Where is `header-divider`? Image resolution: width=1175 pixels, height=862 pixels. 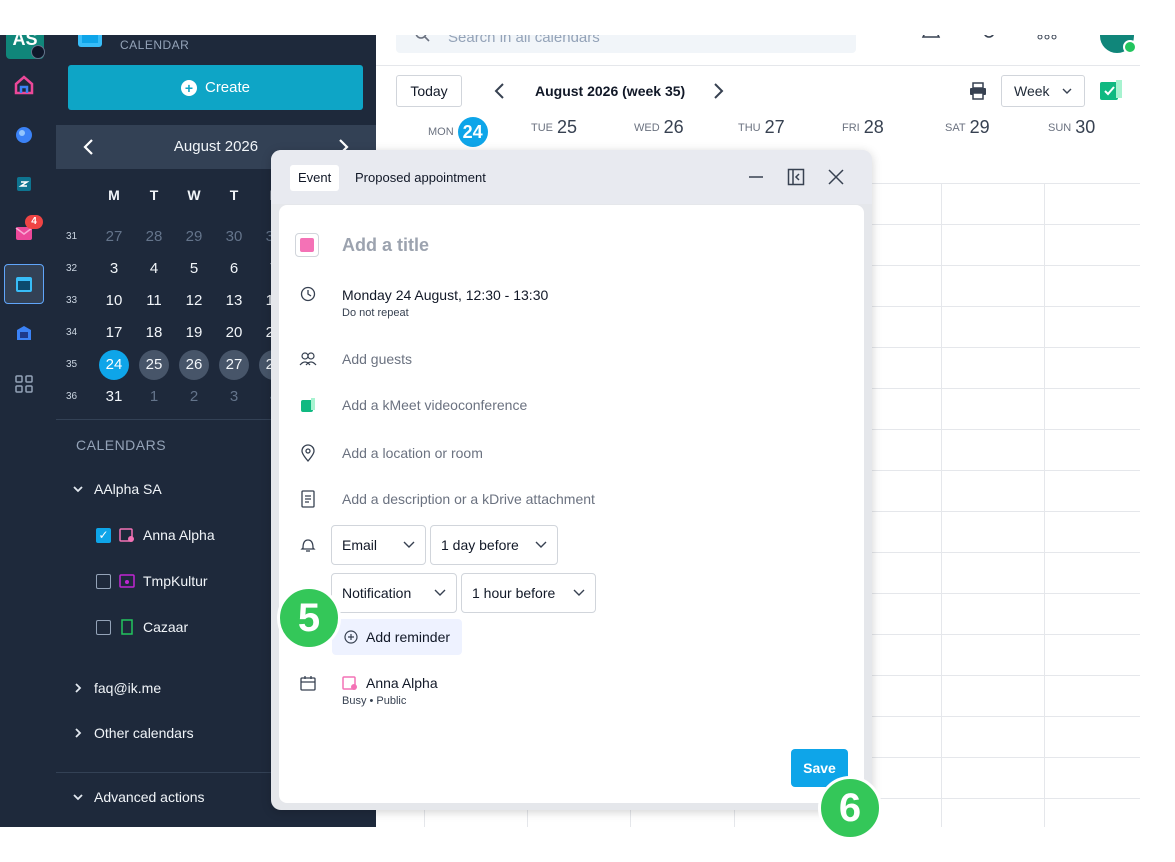
header-divider is located at coordinates (758, 65).